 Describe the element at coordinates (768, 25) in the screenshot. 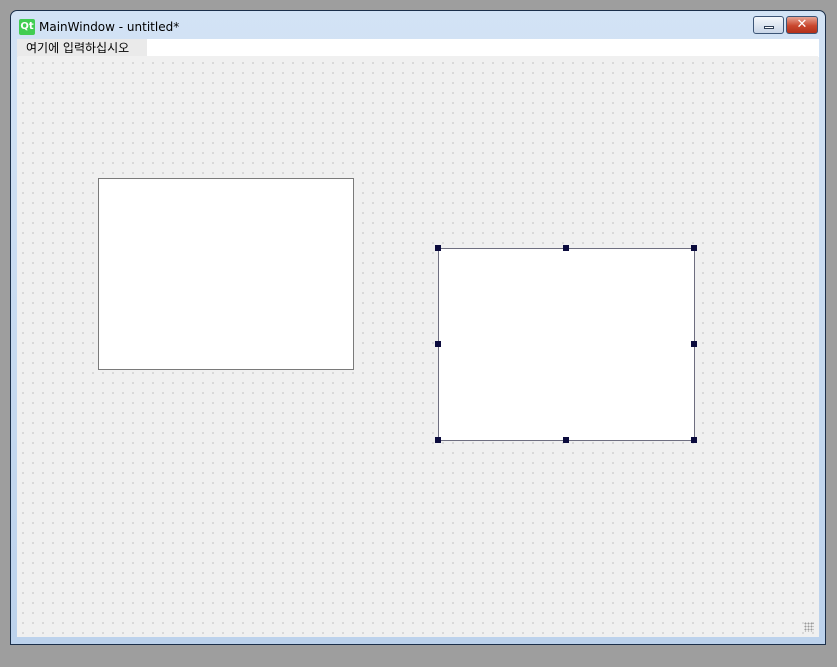

I see `minimize-button` at that location.